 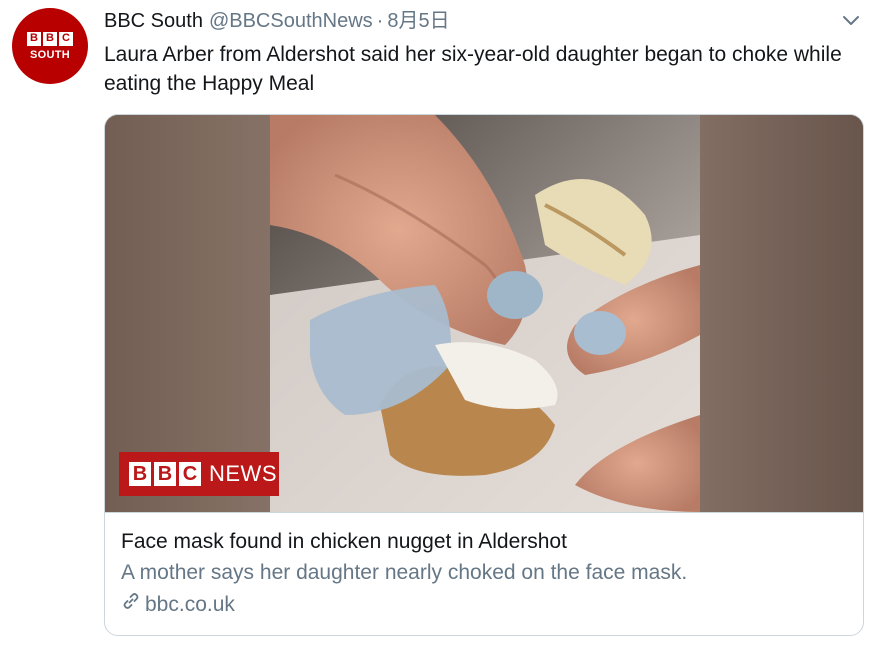 I want to click on card-link: bbc.co.uk, so click(x=485, y=605).